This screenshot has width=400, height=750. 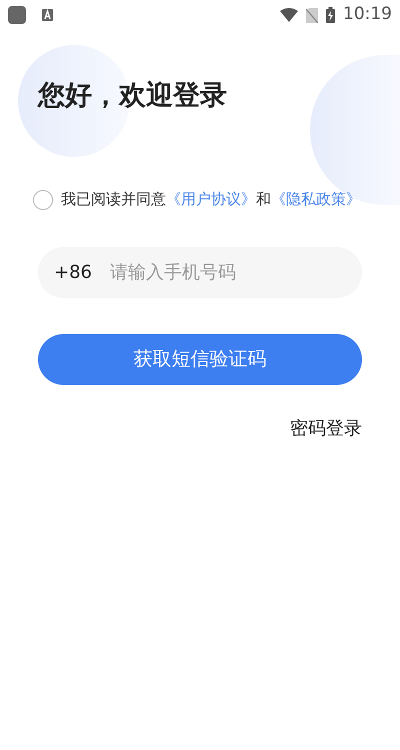 What do you see at coordinates (132, 96) in the screenshot?
I see `welcome-title: 您好，欢迎登录` at bounding box center [132, 96].